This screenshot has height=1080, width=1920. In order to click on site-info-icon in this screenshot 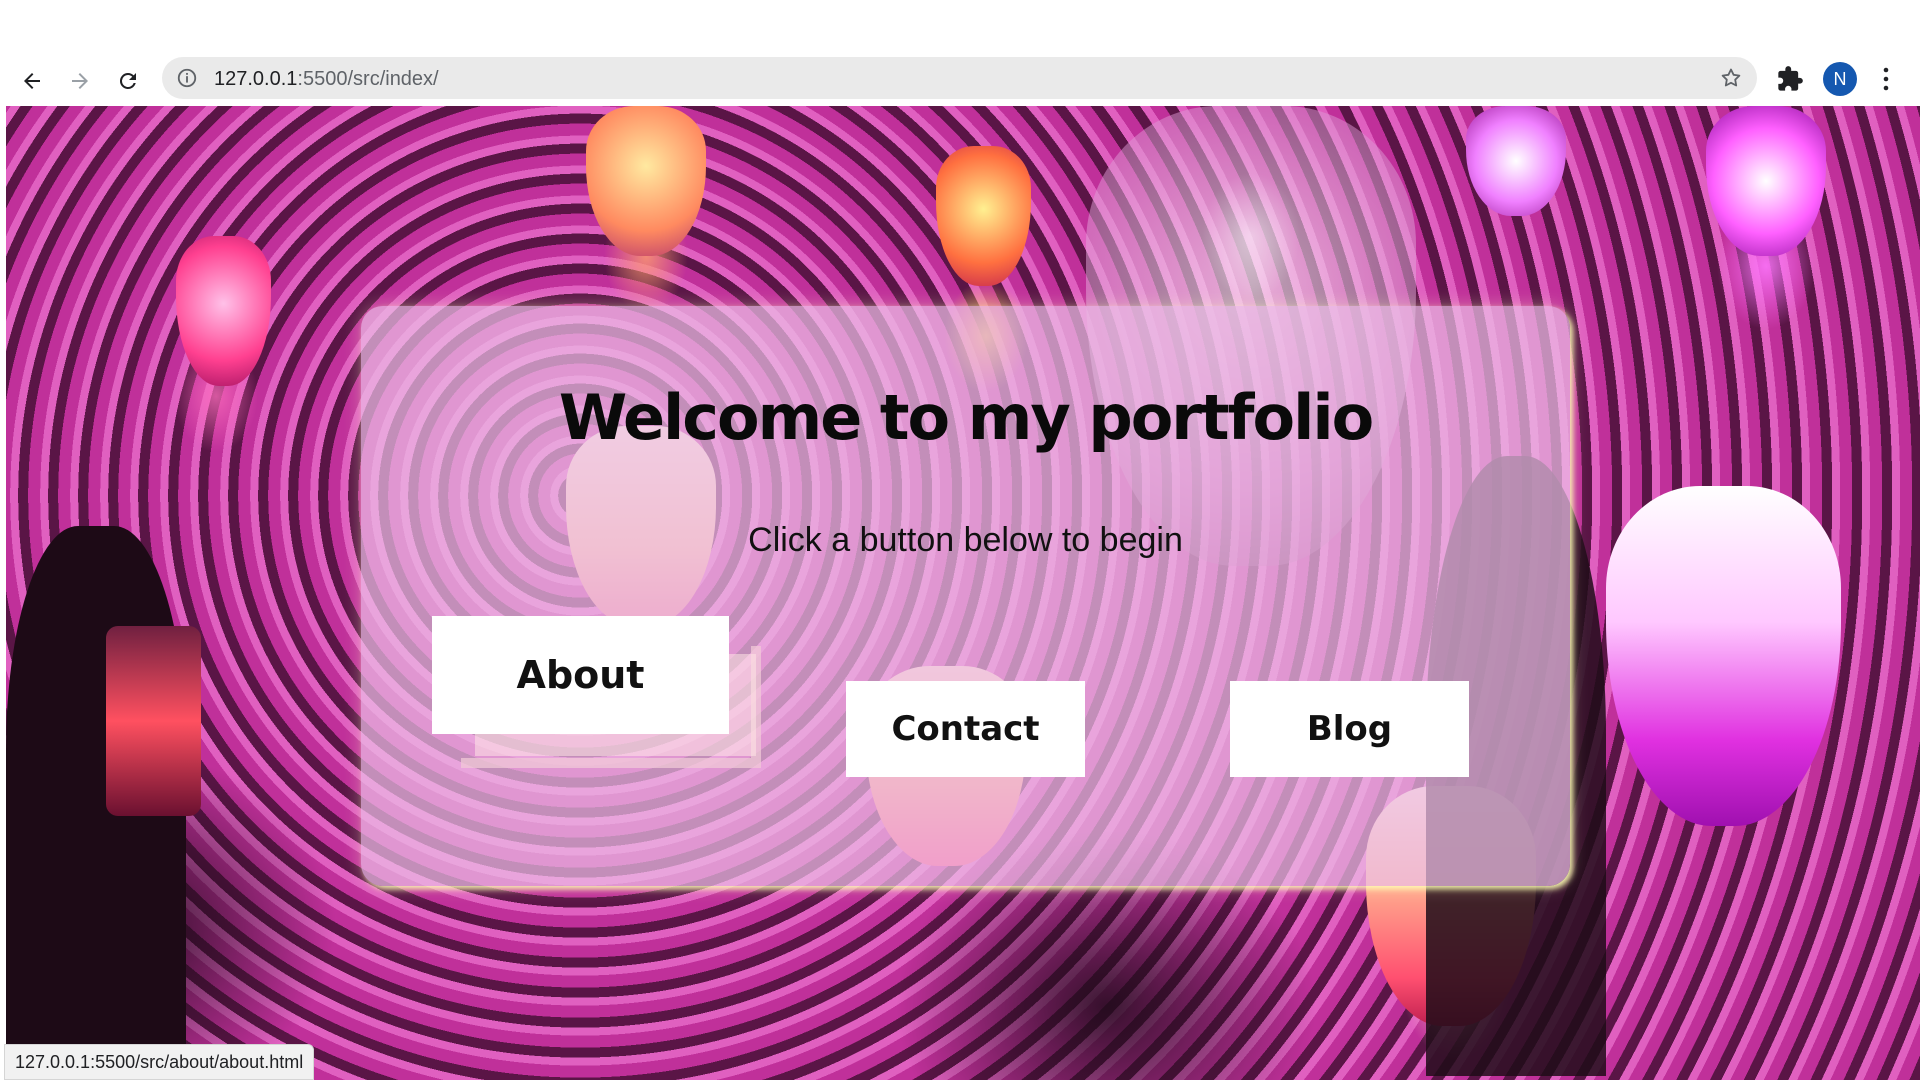, I will do `click(187, 78)`.